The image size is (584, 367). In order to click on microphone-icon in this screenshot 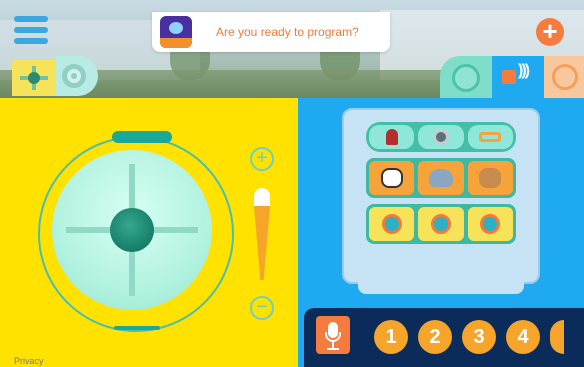, I will do `click(333, 335)`.